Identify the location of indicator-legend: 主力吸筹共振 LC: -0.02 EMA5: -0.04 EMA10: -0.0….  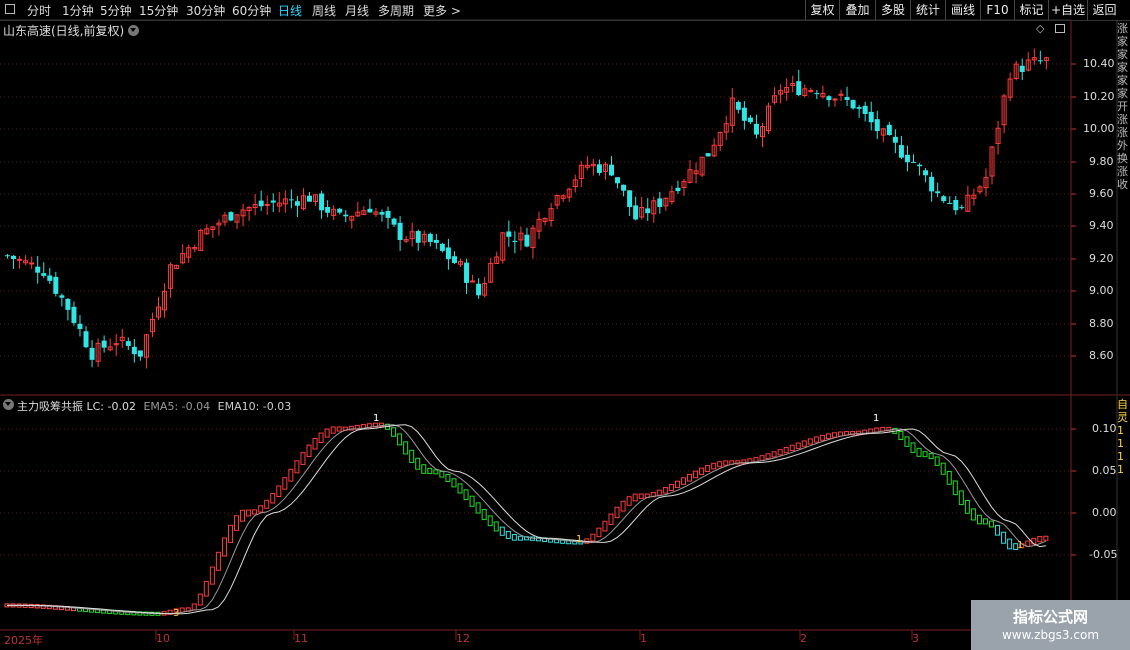
(147, 406).